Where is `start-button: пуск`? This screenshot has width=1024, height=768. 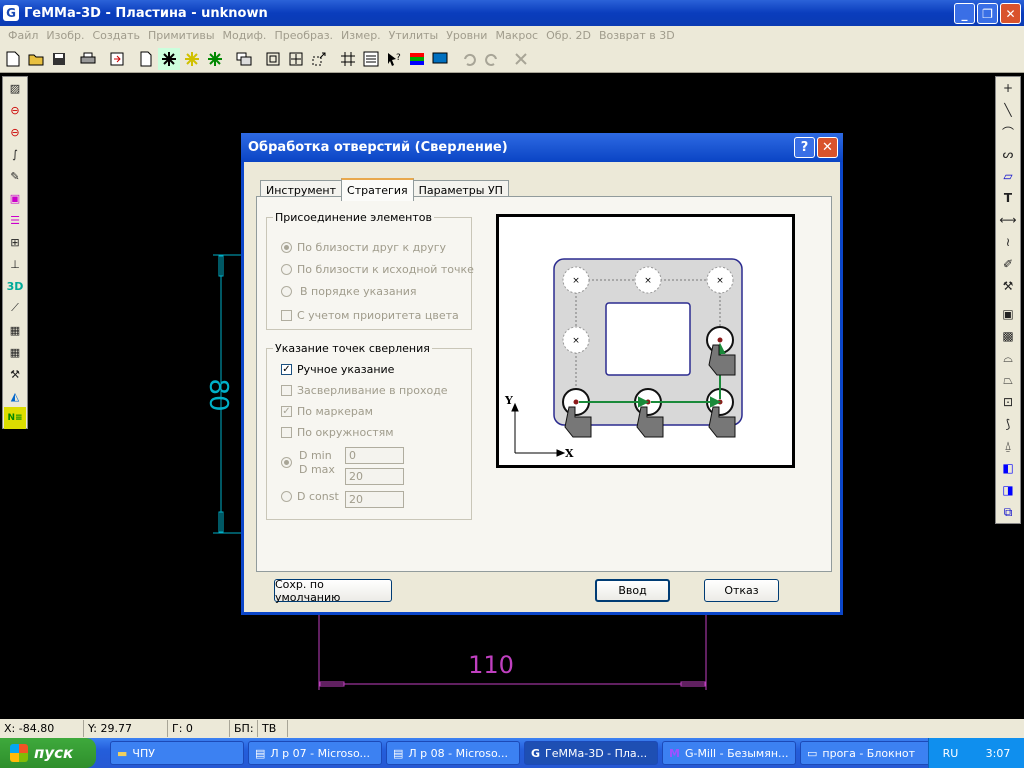
start-button: пуск is located at coordinates (48, 753).